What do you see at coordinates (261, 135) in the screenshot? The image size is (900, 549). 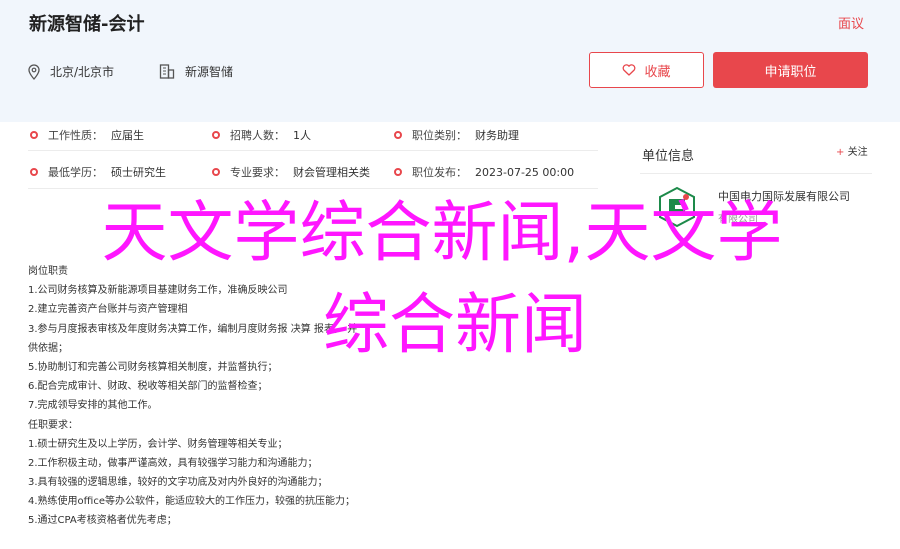 I see `meta-count: 招聘人数： 1人` at bounding box center [261, 135].